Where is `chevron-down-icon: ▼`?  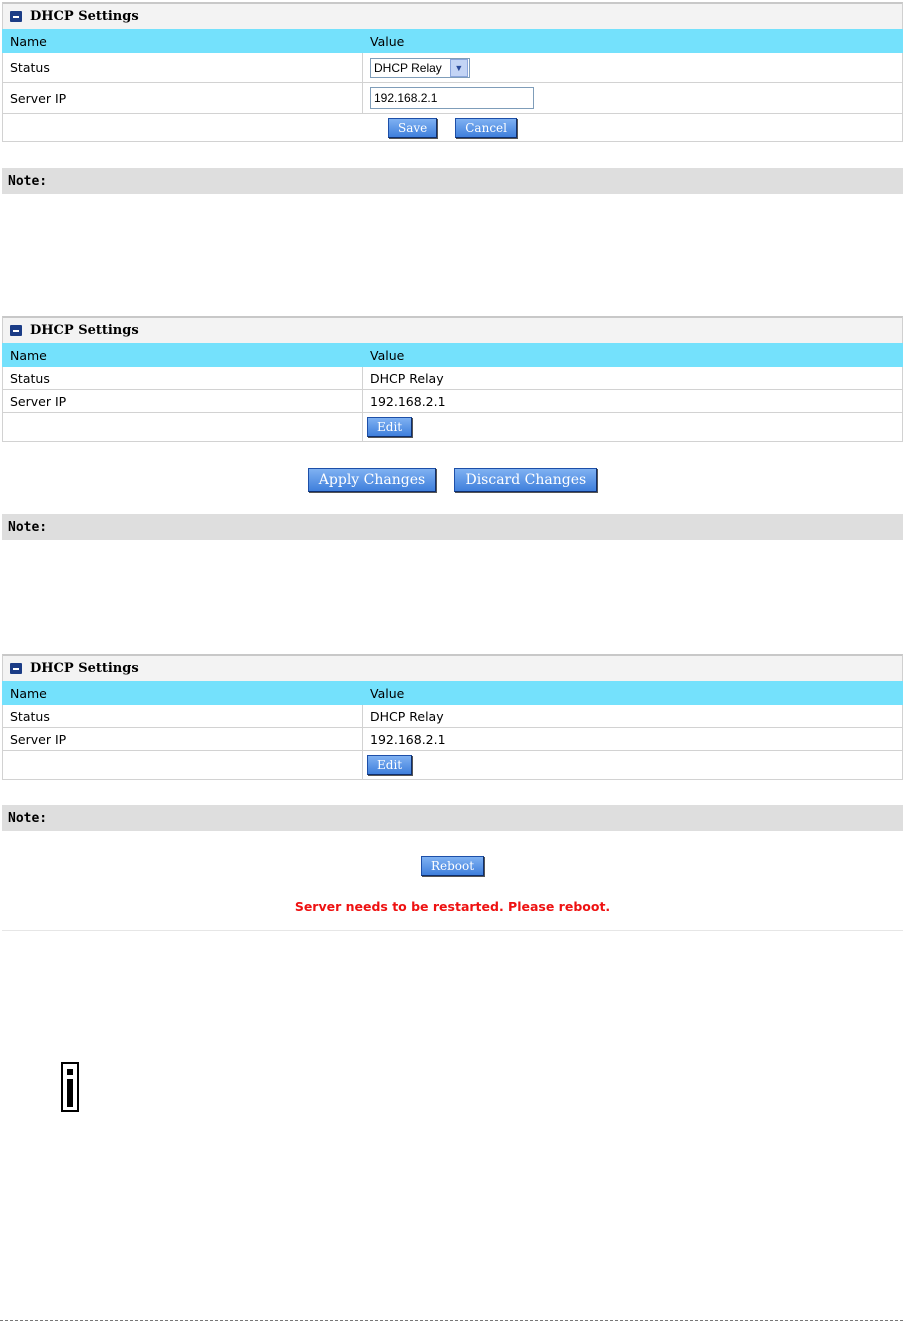
chevron-down-icon: ▼ is located at coordinates (458, 67).